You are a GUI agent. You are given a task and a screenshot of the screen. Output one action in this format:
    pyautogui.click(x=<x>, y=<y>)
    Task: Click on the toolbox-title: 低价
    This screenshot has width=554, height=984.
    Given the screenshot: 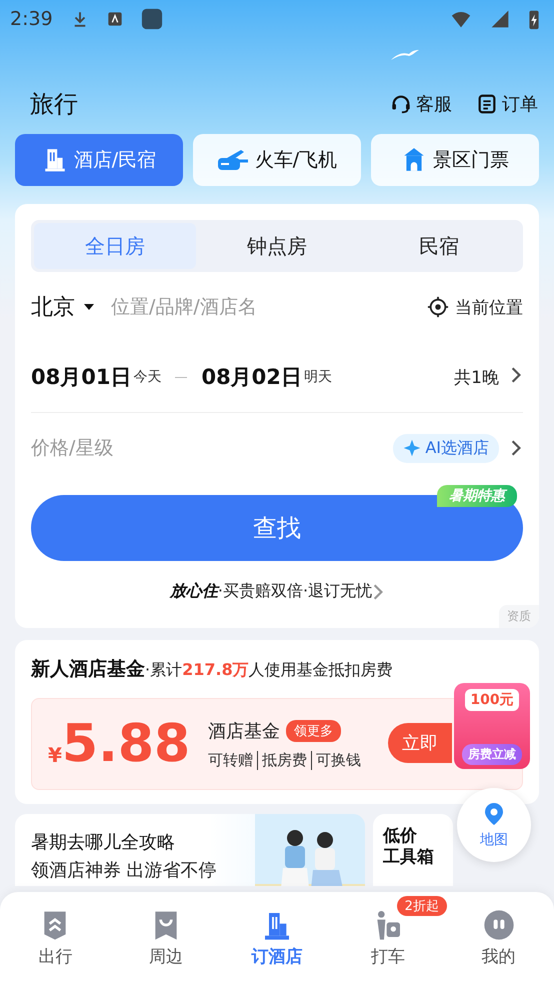 What is the action you would take?
    pyautogui.click(x=400, y=837)
    